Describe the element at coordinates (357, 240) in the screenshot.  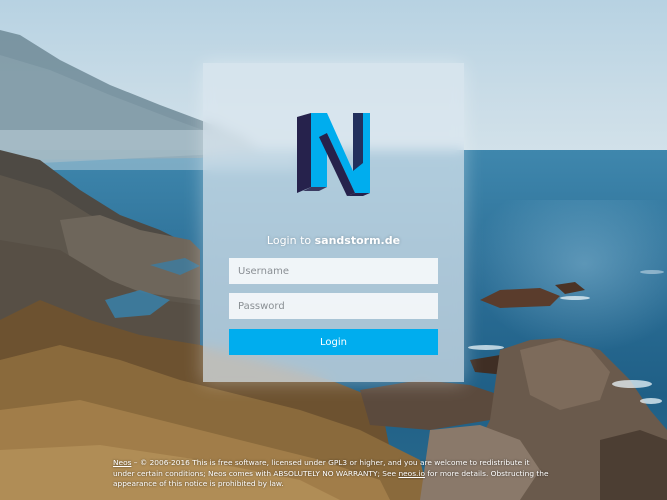
I see `site-name: sandstorm.de` at that location.